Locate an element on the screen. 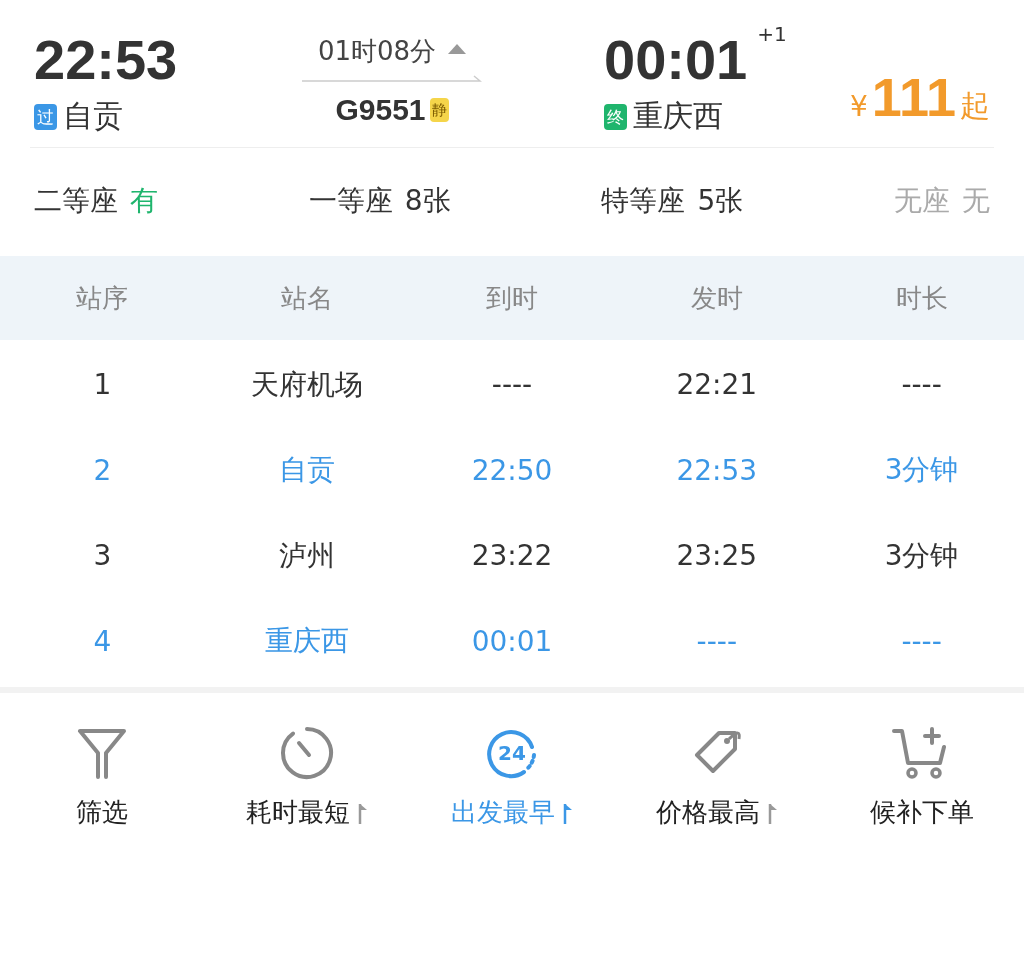 The width and height of the screenshot is (1024, 968). toolbar-button: 候补下单 is located at coordinates (921, 777).